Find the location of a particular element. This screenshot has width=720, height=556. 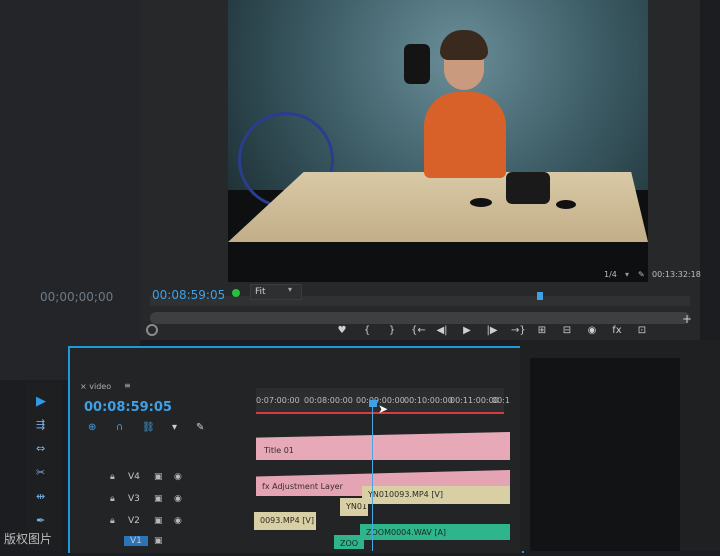

ripple-edit-icon: ⇔ is located at coordinates (40, 448).